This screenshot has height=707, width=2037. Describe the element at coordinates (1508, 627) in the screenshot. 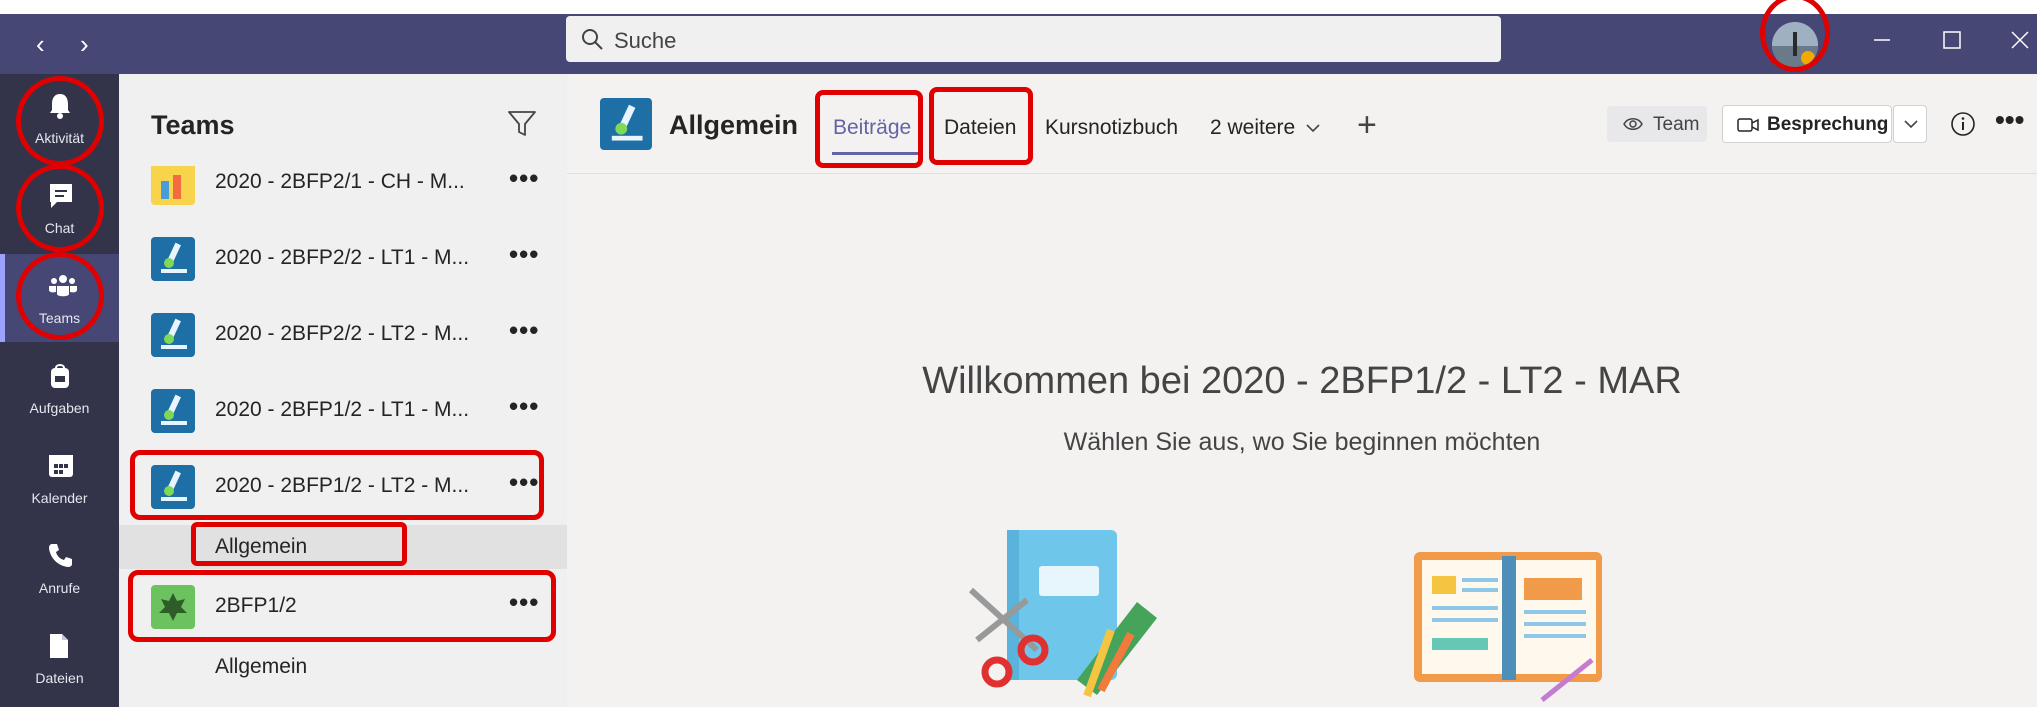

I see `open-notebook-illustration` at that location.